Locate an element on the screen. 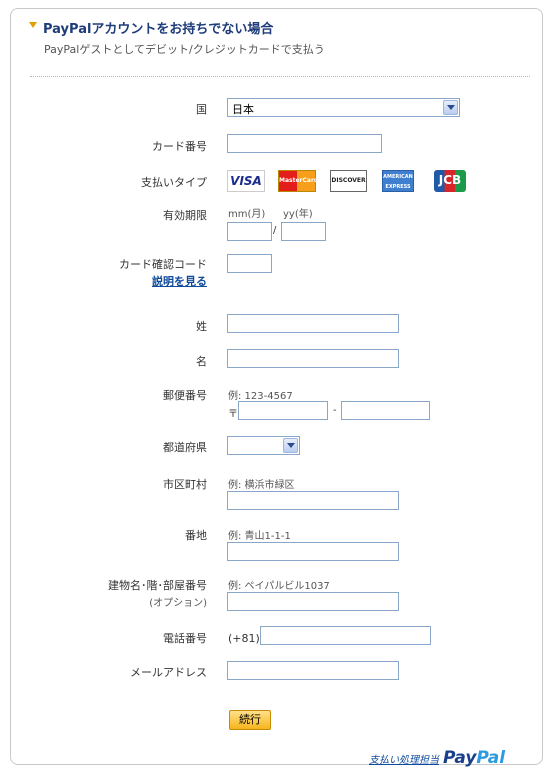 The height and width of the screenshot is (773, 550). discover-logo-icon: DISCOVER is located at coordinates (348, 181).